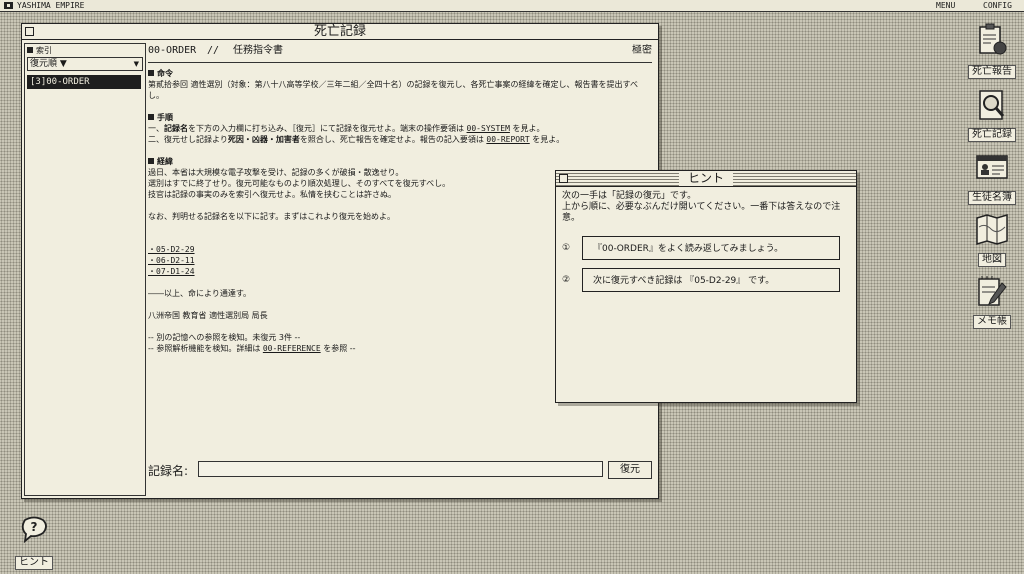 The height and width of the screenshot is (574, 1024). I want to click on desktop-icon-memo: メモ帳, so click(992, 302).